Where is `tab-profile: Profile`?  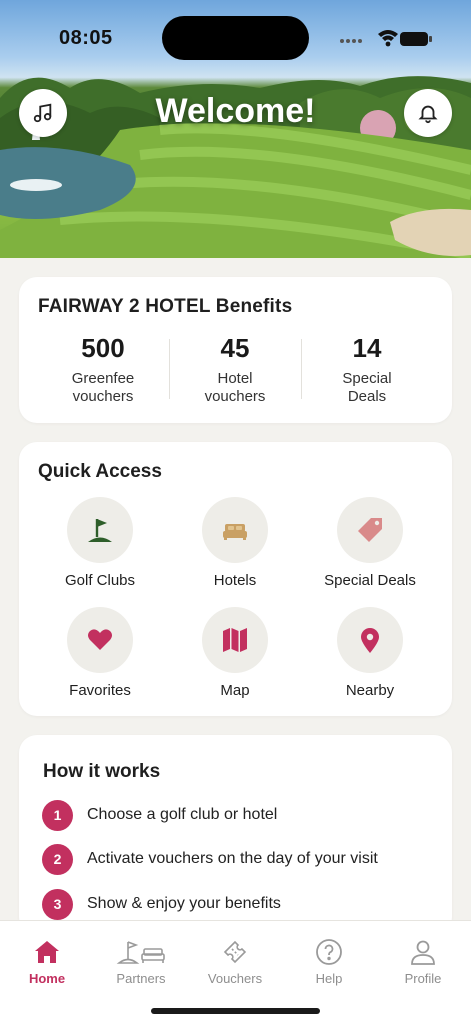 tab-profile: Profile is located at coordinates (423, 961).